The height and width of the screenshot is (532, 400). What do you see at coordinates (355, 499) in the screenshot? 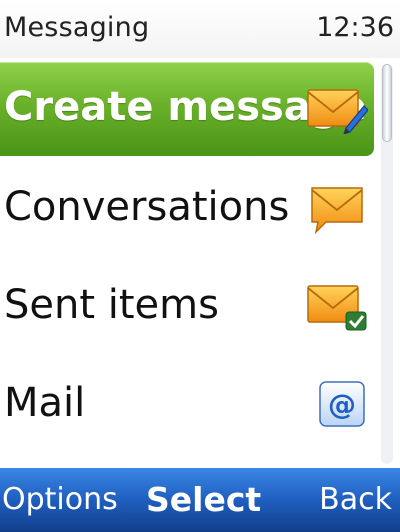
I see `back-softkey: Back` at bounding box center [355, 499].